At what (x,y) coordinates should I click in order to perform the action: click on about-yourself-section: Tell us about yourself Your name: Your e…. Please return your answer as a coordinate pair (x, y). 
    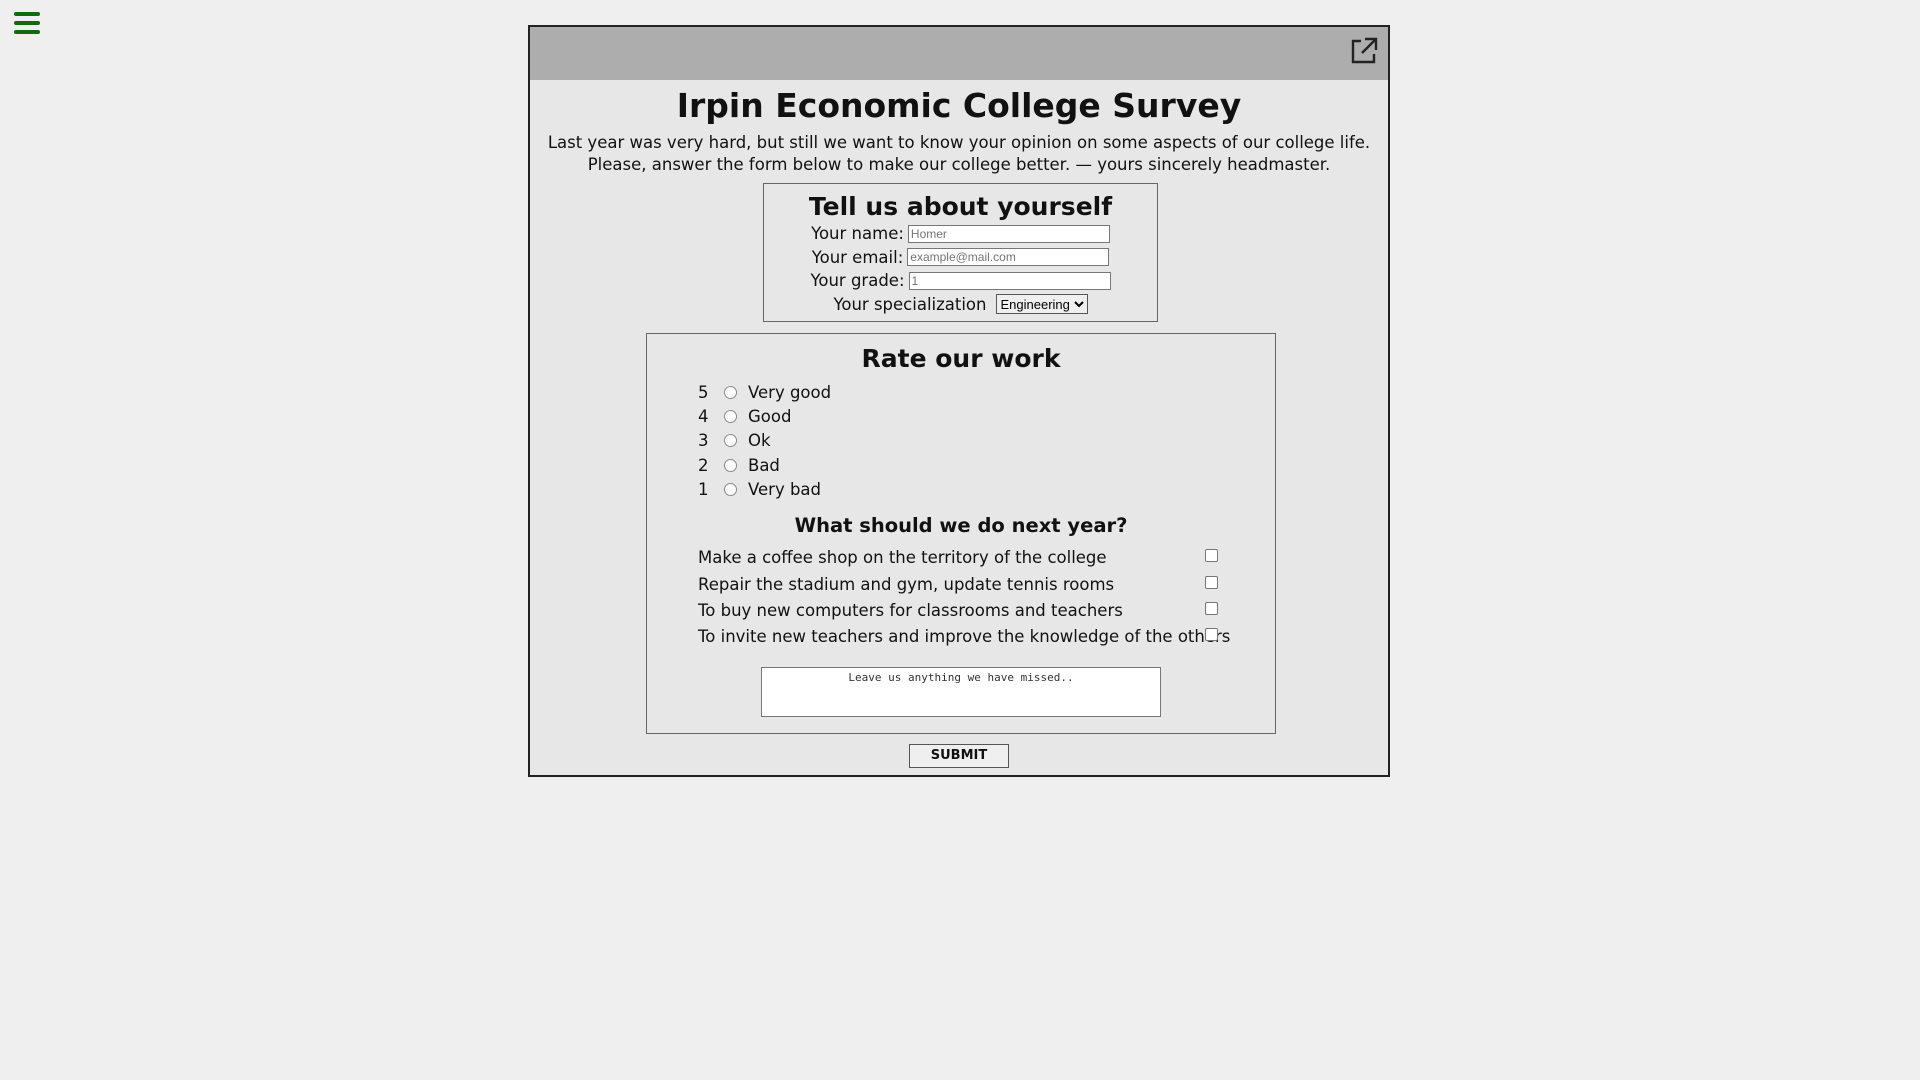
    Looking at the image, I should click on (960, 252).